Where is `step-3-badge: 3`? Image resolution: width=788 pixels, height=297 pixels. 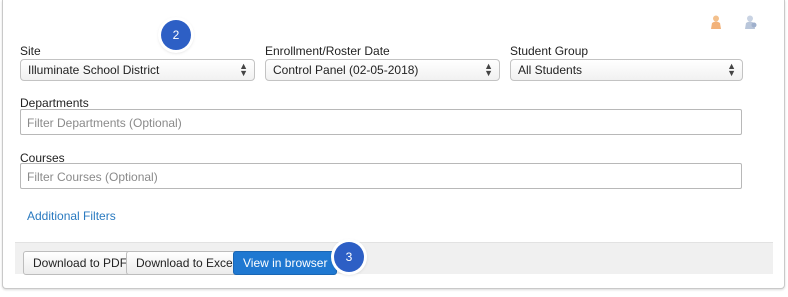
step-3-badge: 3 is located at coordinates (349, 257).